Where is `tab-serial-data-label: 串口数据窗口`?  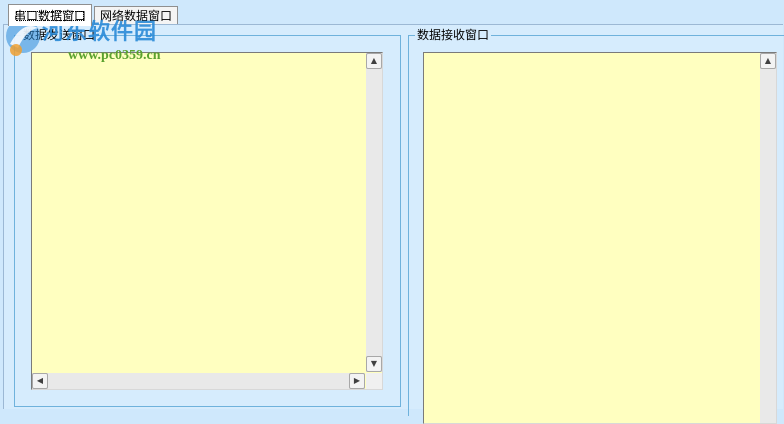 tab-serial-data-label: 串口数据窗口 is located at coordinates (50, 16).